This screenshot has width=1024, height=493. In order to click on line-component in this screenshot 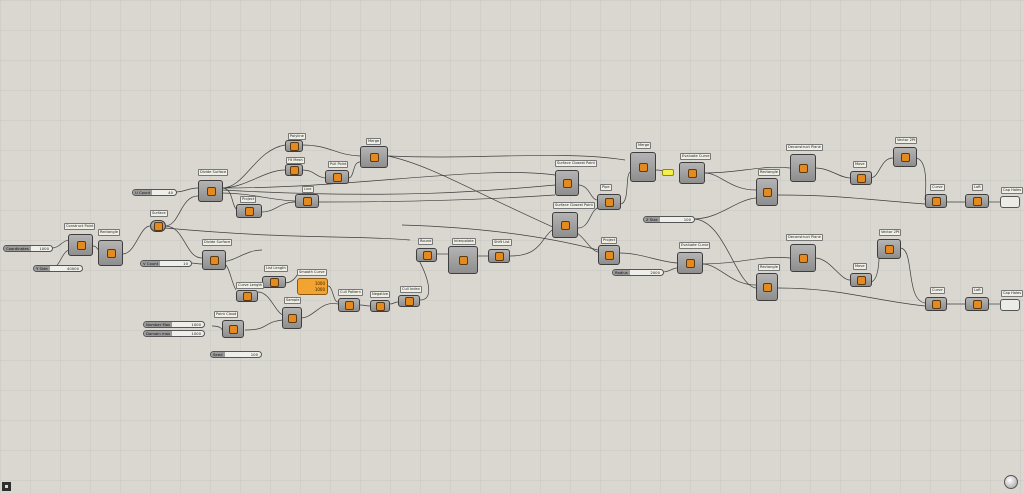, I will do `click(307, 201)`.